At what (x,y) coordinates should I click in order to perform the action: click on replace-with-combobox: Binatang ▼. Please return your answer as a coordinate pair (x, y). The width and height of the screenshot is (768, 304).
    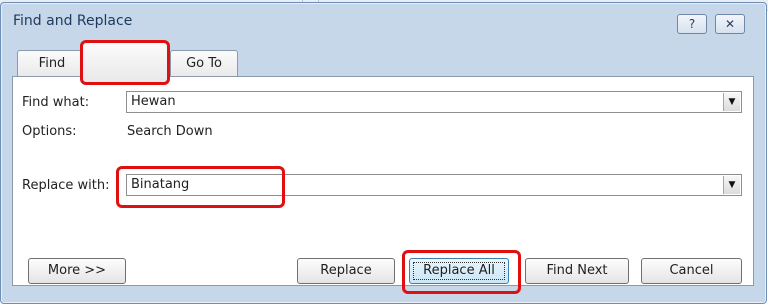
    Looking at the image, I should click on (434, 185).